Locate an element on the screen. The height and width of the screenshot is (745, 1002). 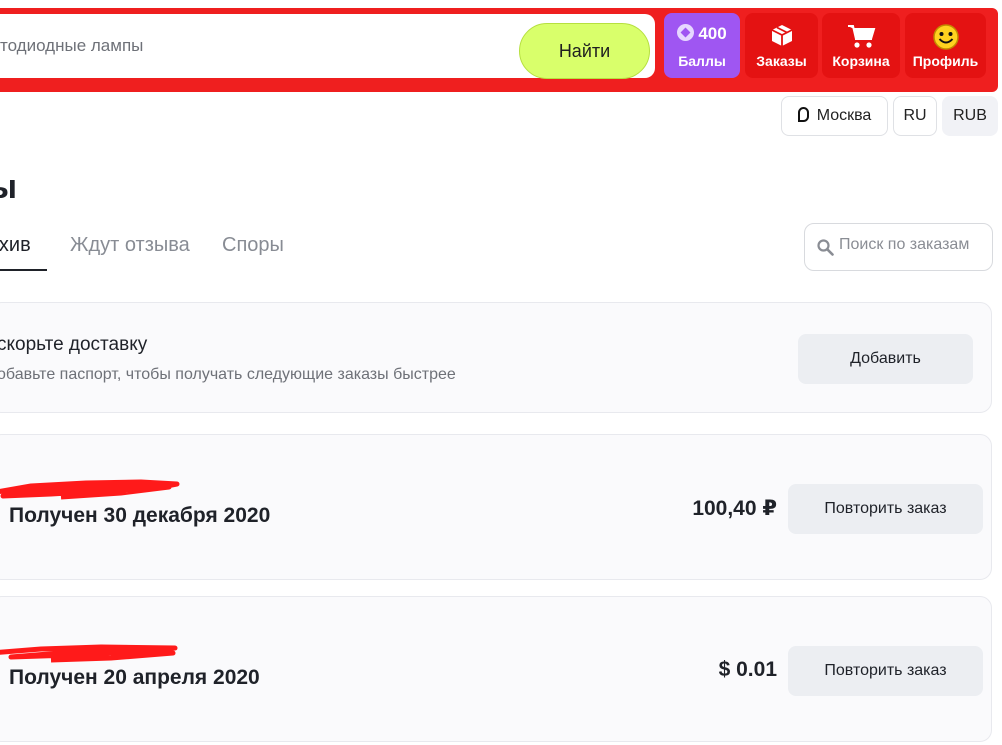
box-icon is located at coordinates (781, 35).